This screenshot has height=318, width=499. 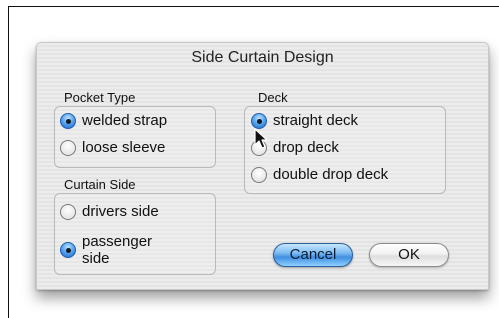 I want to click on radio-label: drop deck, so click(x=306, y=147).